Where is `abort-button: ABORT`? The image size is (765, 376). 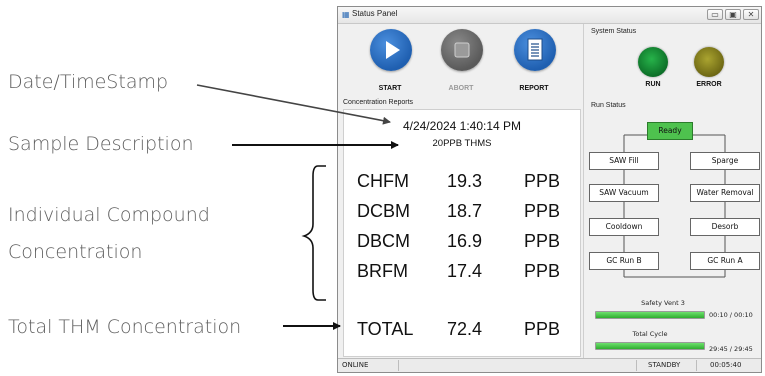 abort-button: ABORT is located at coordinates (461, 64).